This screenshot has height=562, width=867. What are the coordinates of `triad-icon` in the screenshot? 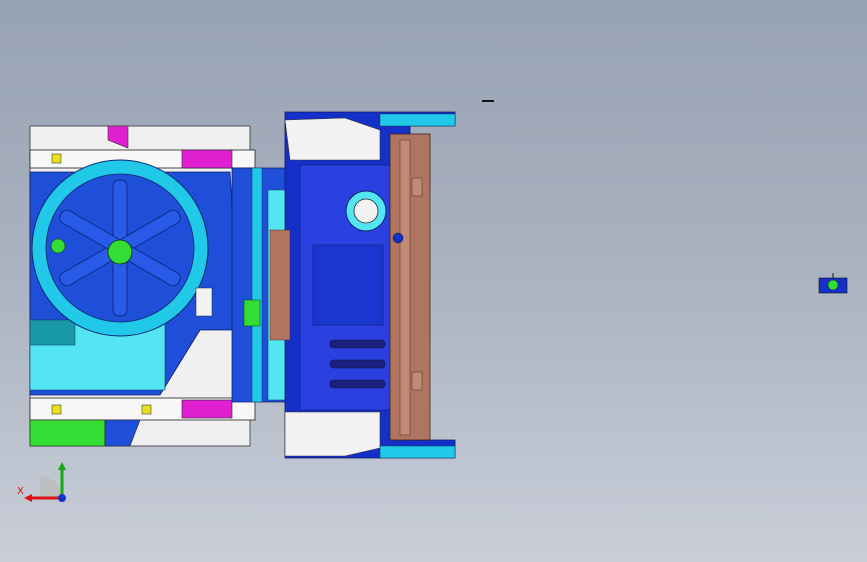 It's located at (45, 482).